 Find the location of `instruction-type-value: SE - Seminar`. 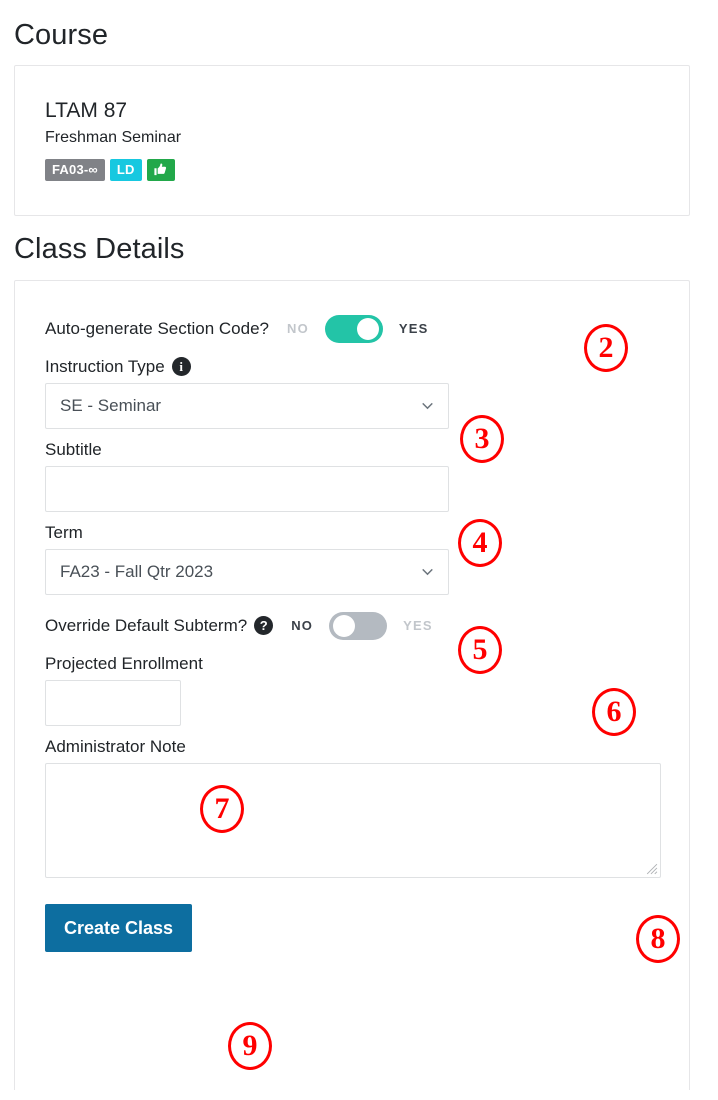

instruction-type-value: SE - Seminar is located at coordinates (111, 406).